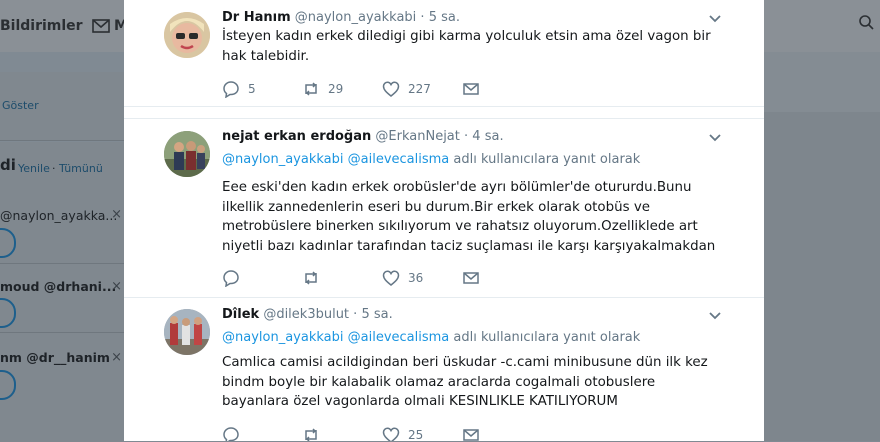 This screenshot has height=442, width=880. I want to click on messages-icon, so click(101, 26).